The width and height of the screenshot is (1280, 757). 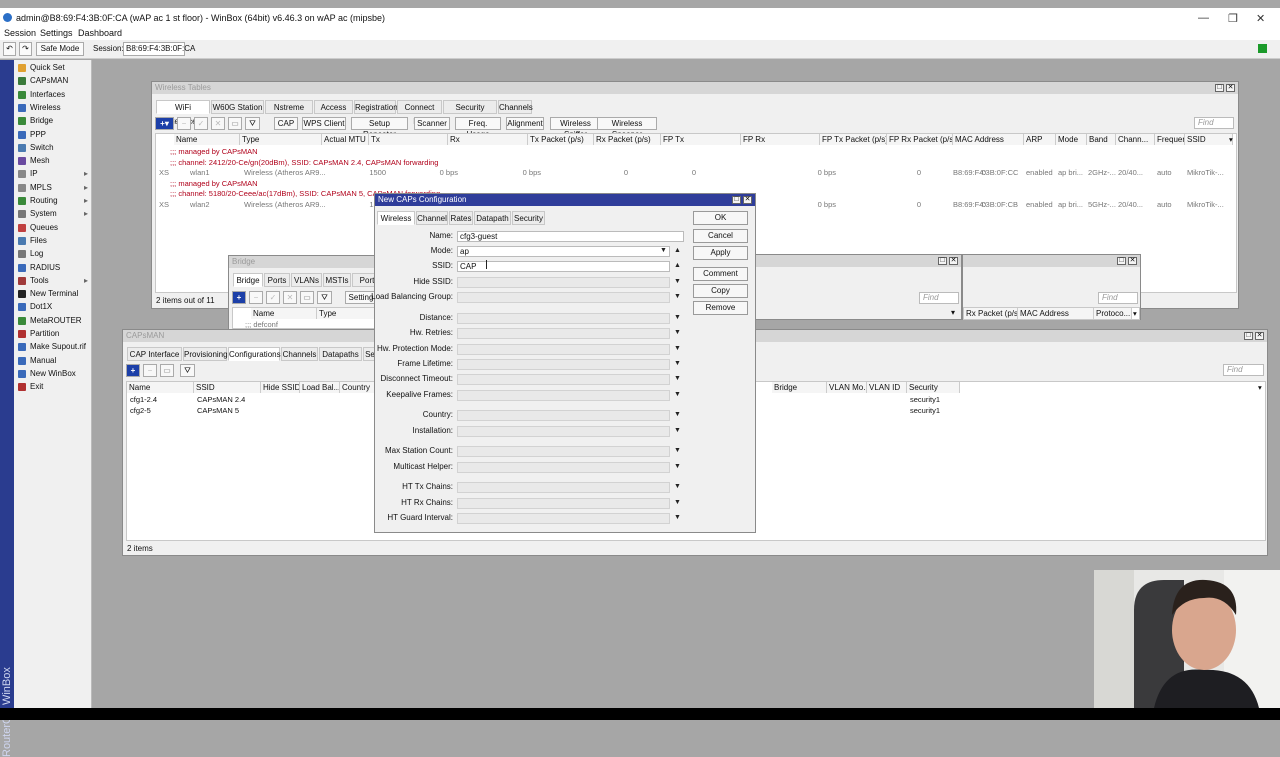 I want to click on tab-registration: Registration, so click(x=376, y=107).